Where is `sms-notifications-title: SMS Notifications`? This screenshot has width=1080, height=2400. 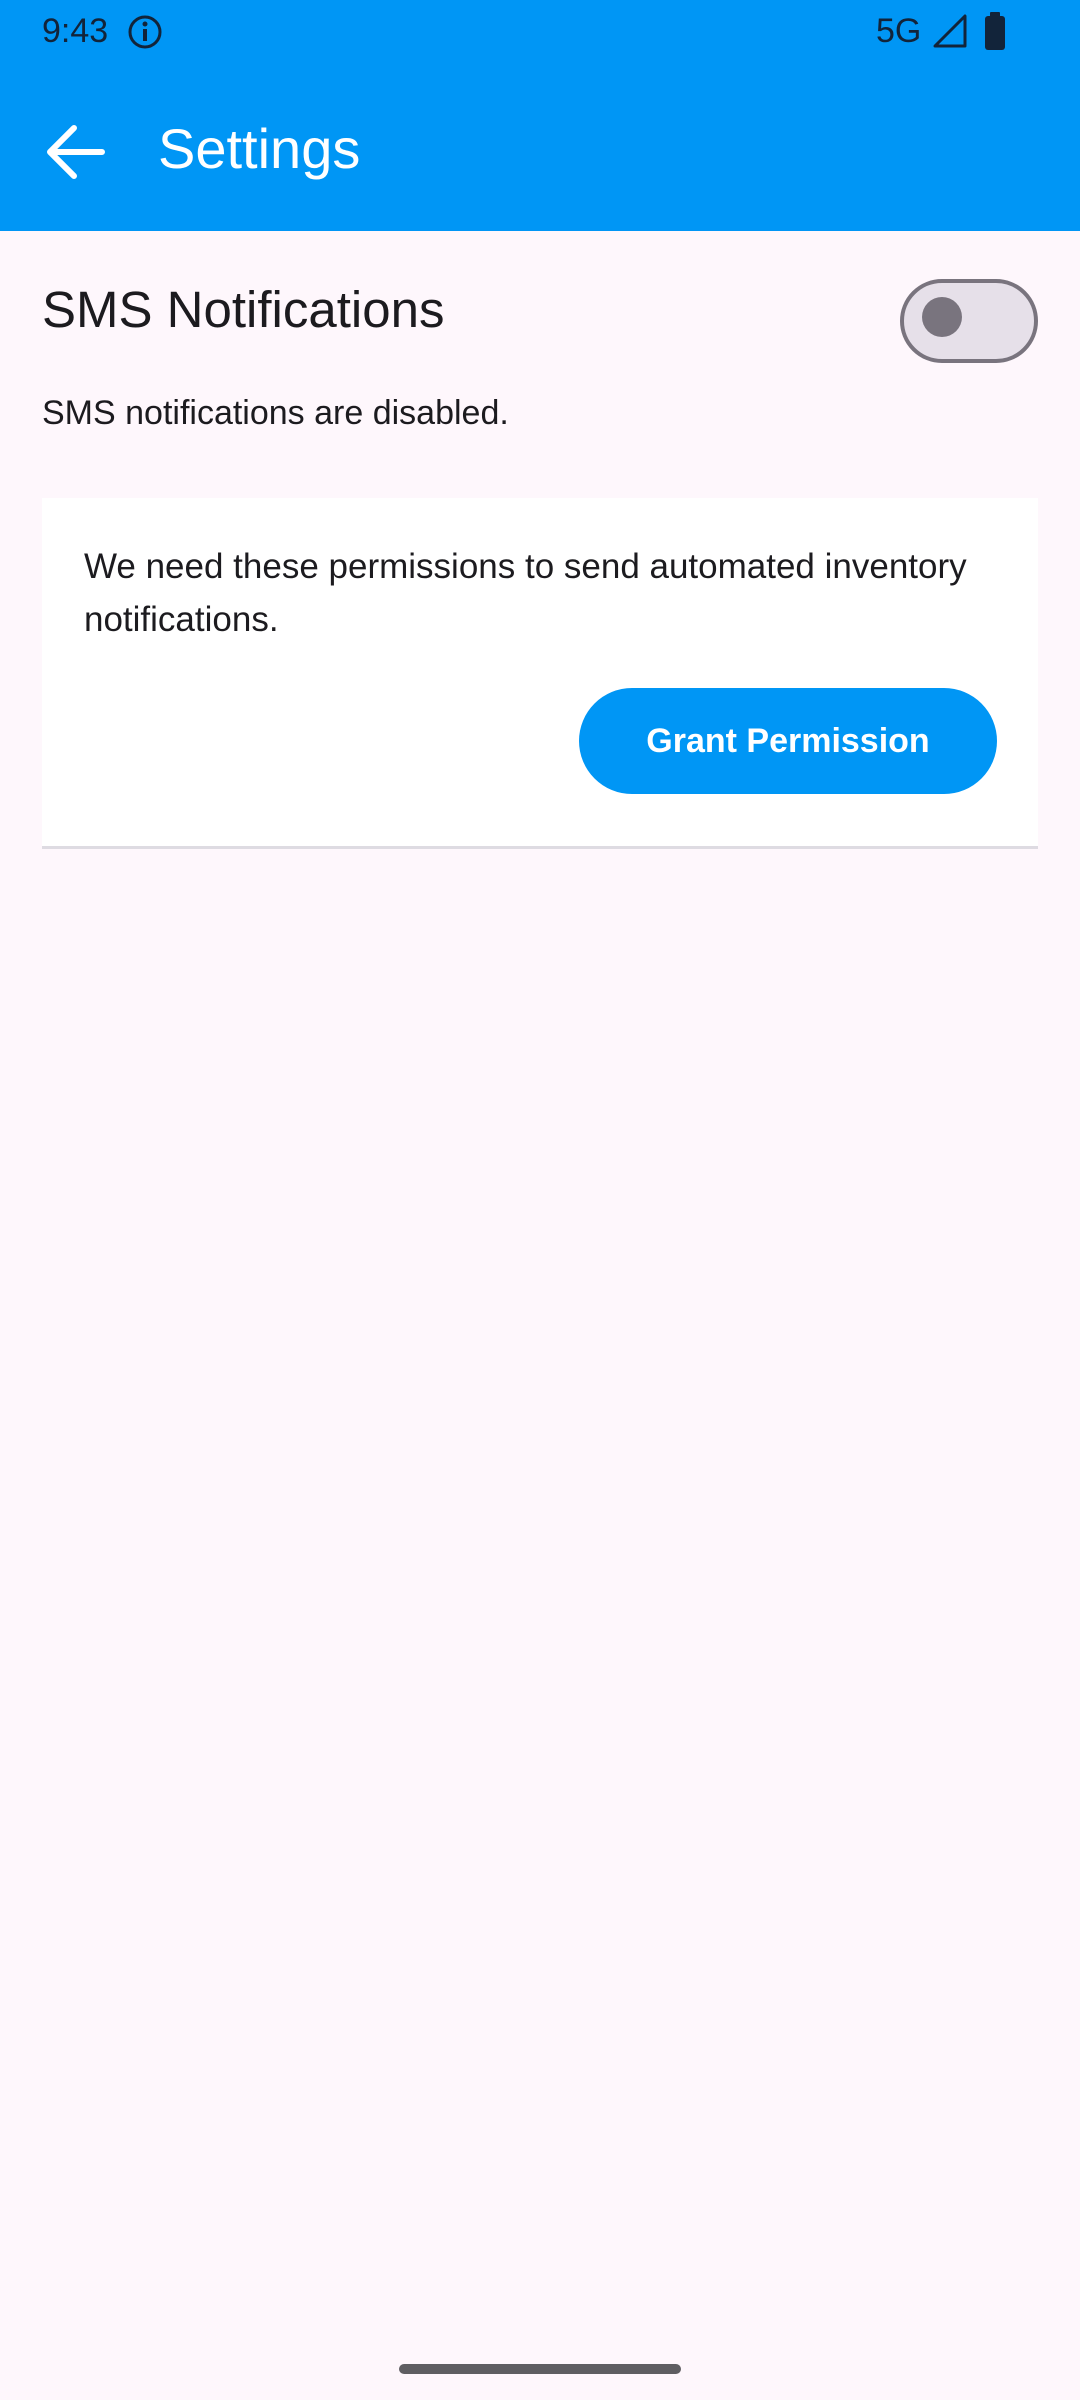 sms-notifications-title: SMS Notifications is located at coordinates (243, 309).